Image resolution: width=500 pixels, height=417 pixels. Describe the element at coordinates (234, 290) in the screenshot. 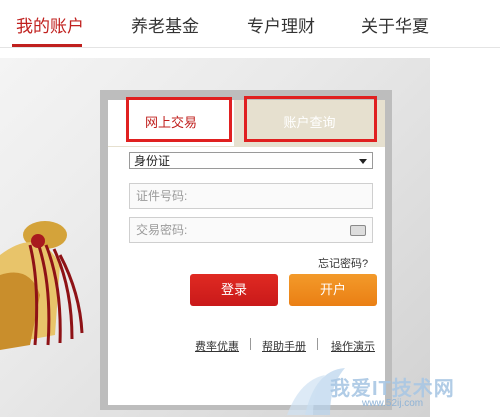

I see `login-button: 登录` at that location.